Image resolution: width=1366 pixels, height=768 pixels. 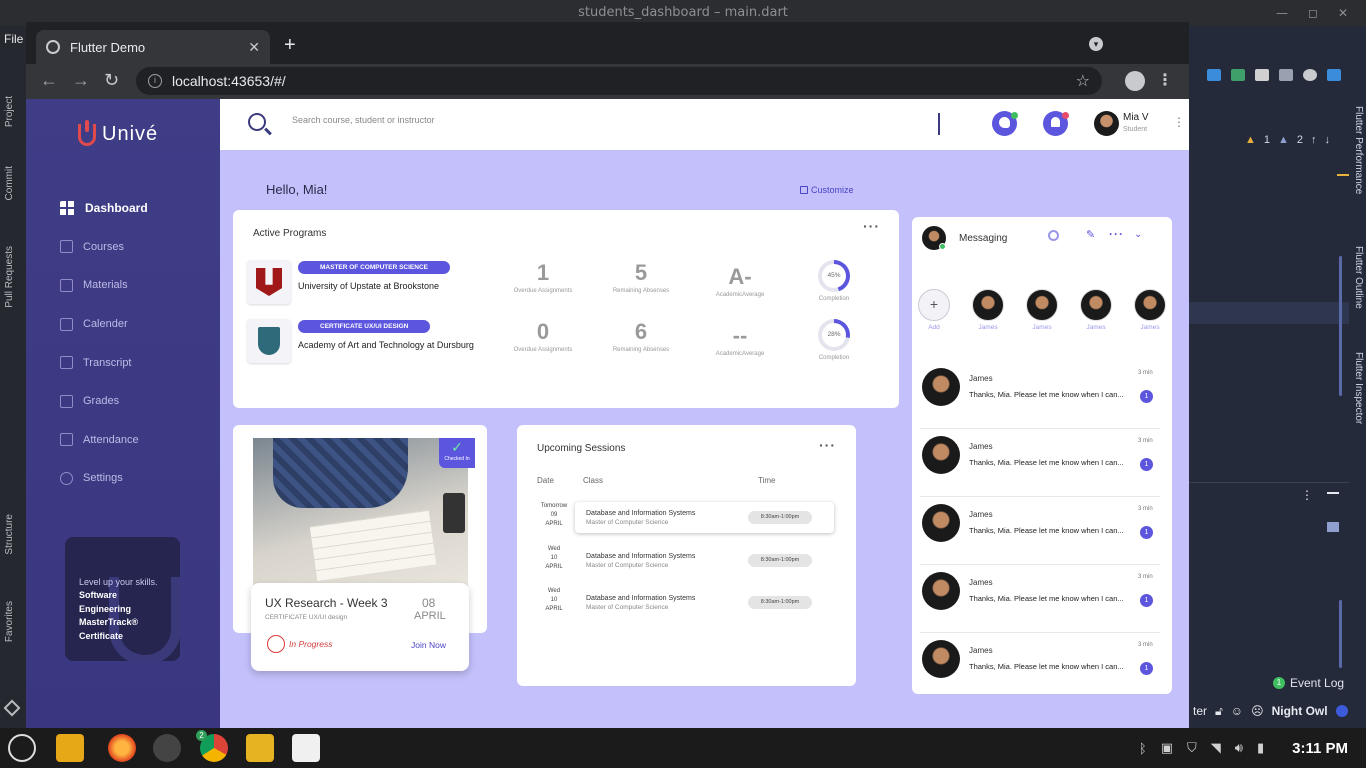 What do you see at coordinates (9, 277) in the screenshot?
I see `pull-requests-tab: Pull Requests` at bounding box center [9, 277].